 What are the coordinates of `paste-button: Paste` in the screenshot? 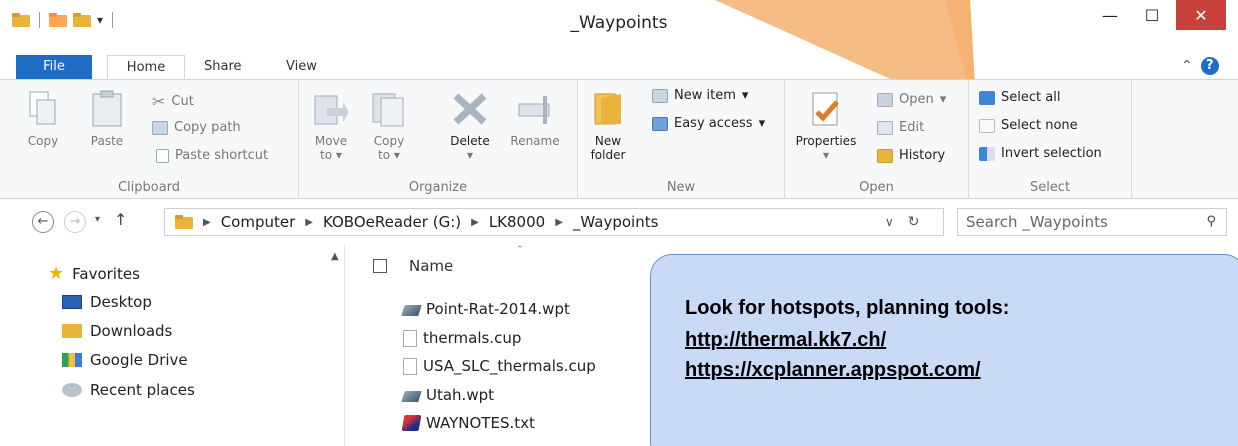 It's located at (107, 119).